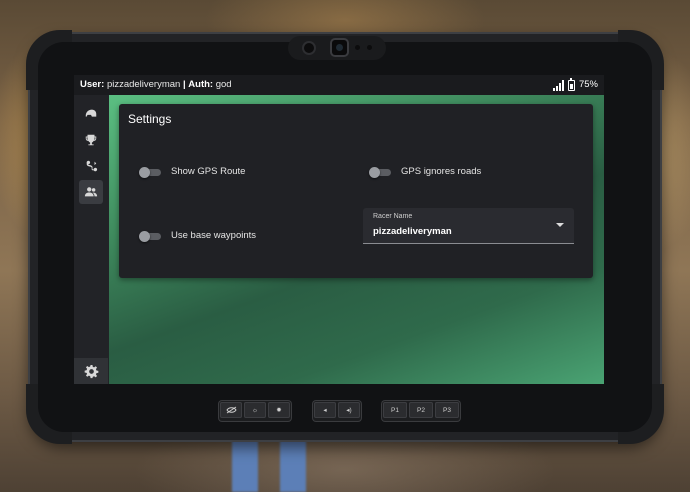 Image resolution: width=690 pixels, height=492 pixels. Describe the element at coordinates (201, 84) in the screenshot. I see `auth-label: Auth:` at that location.